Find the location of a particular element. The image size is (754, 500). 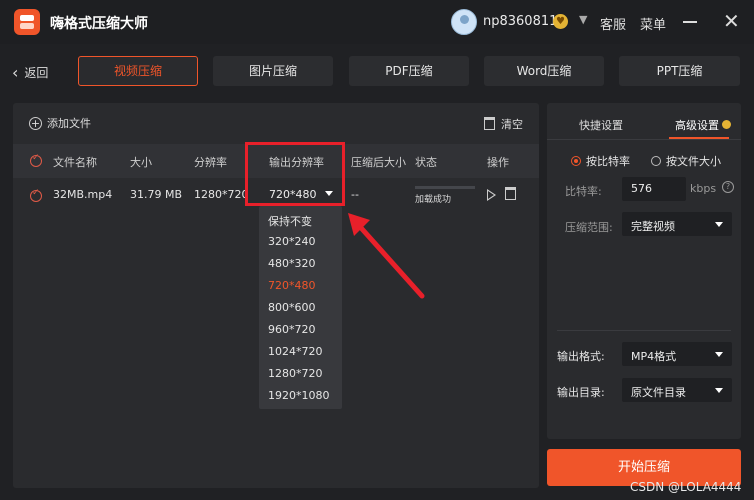

radio-by-file-size: 按文件大小 is located at coordinates (686, 161).